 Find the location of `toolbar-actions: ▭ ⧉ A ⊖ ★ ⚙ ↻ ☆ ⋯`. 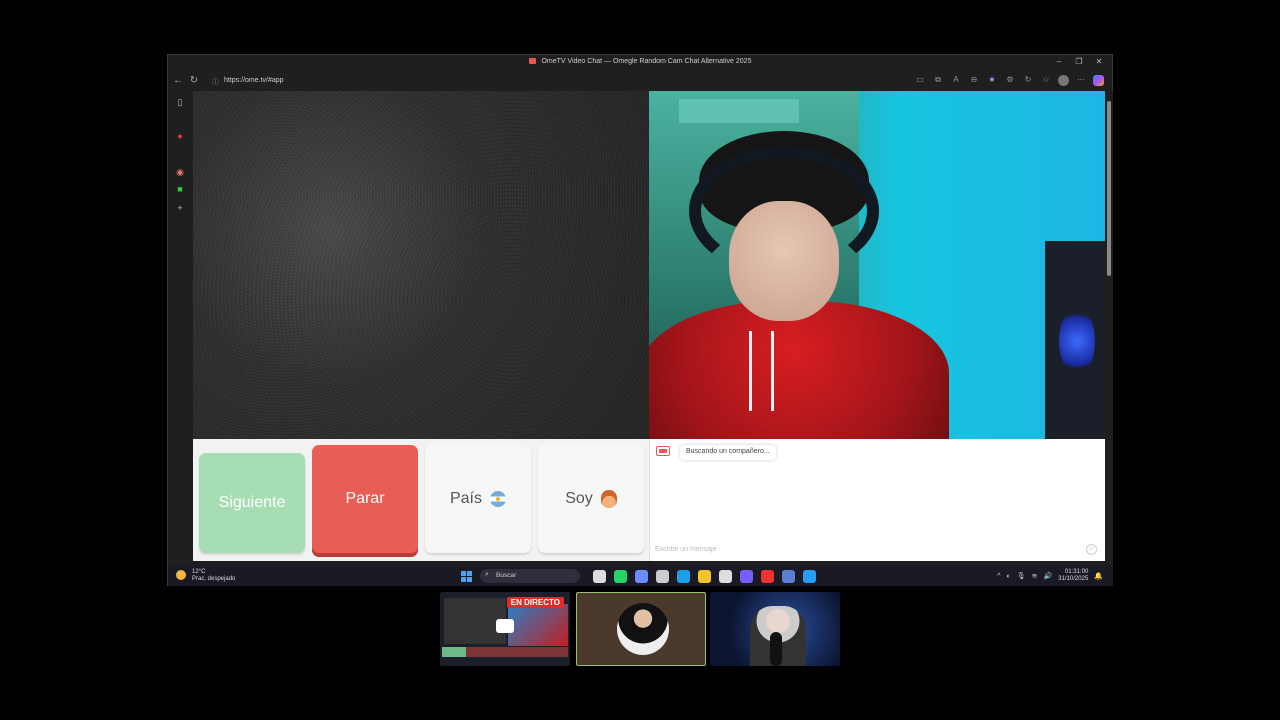

toolbar-actions: ▭ ⧉ A ⊖ ★ ⚙ ↻ ☆ ⋯ is located at coordinates (1009, 80).